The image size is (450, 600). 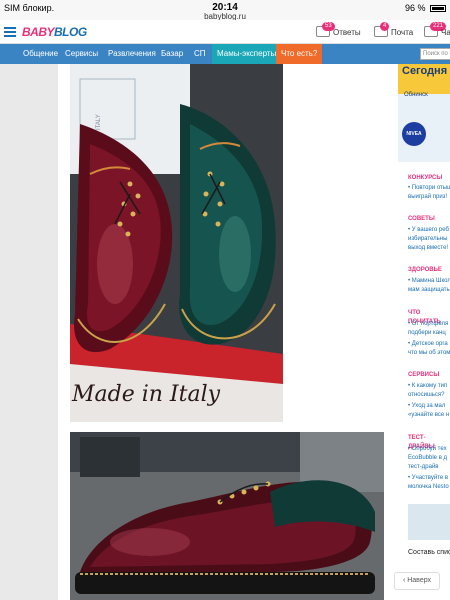 What do you see at coordinates (70, 32) in the screenshot?
I see `logo-part-2: BLOG` at bounding box center [70, 32].